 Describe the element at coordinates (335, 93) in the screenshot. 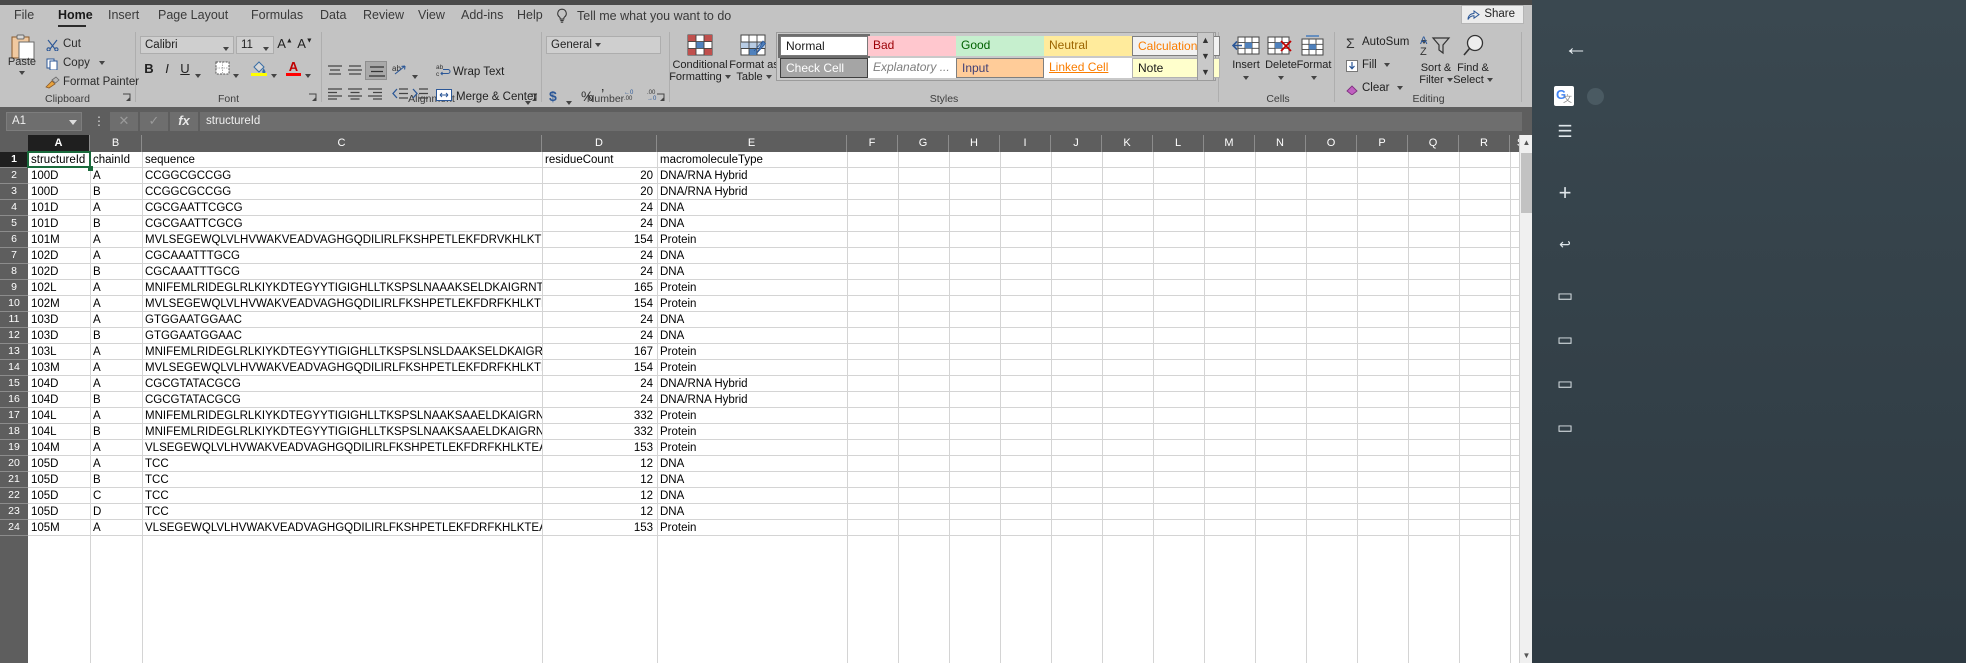

I see `align-left-icon` at that location.